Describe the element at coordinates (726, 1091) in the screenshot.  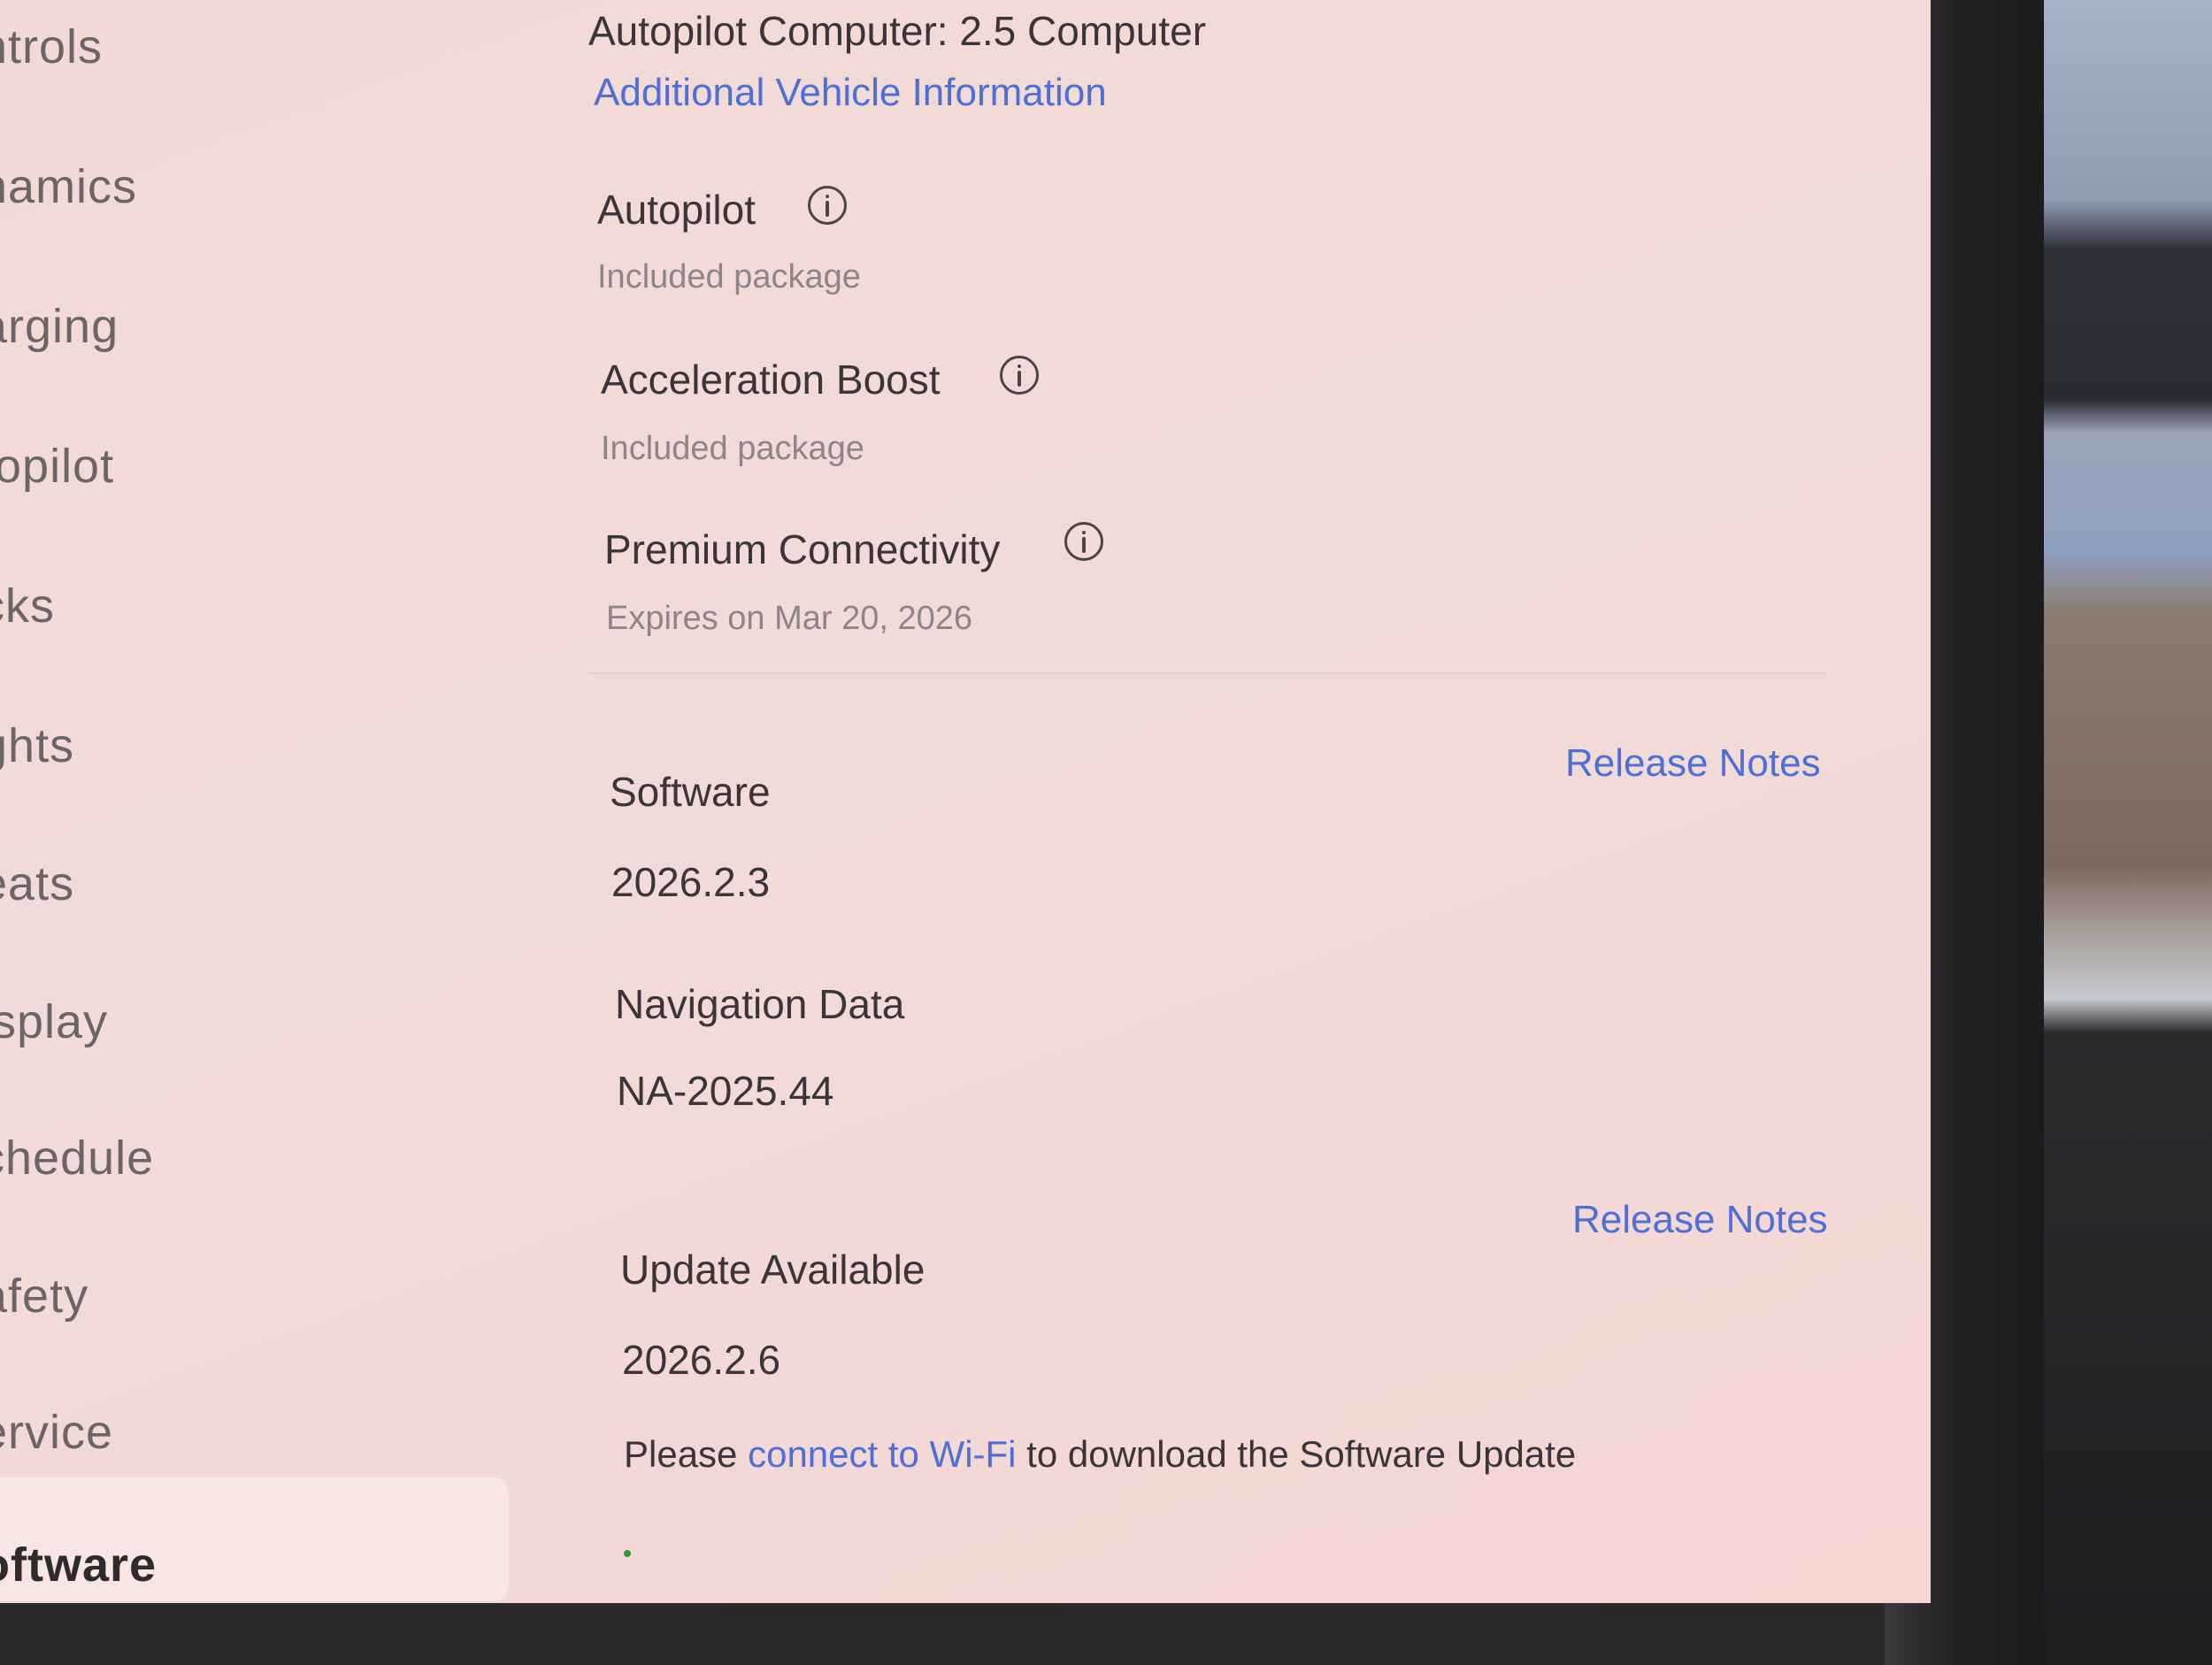
I see `navigation-data-version: NA-2025.44` at that location.